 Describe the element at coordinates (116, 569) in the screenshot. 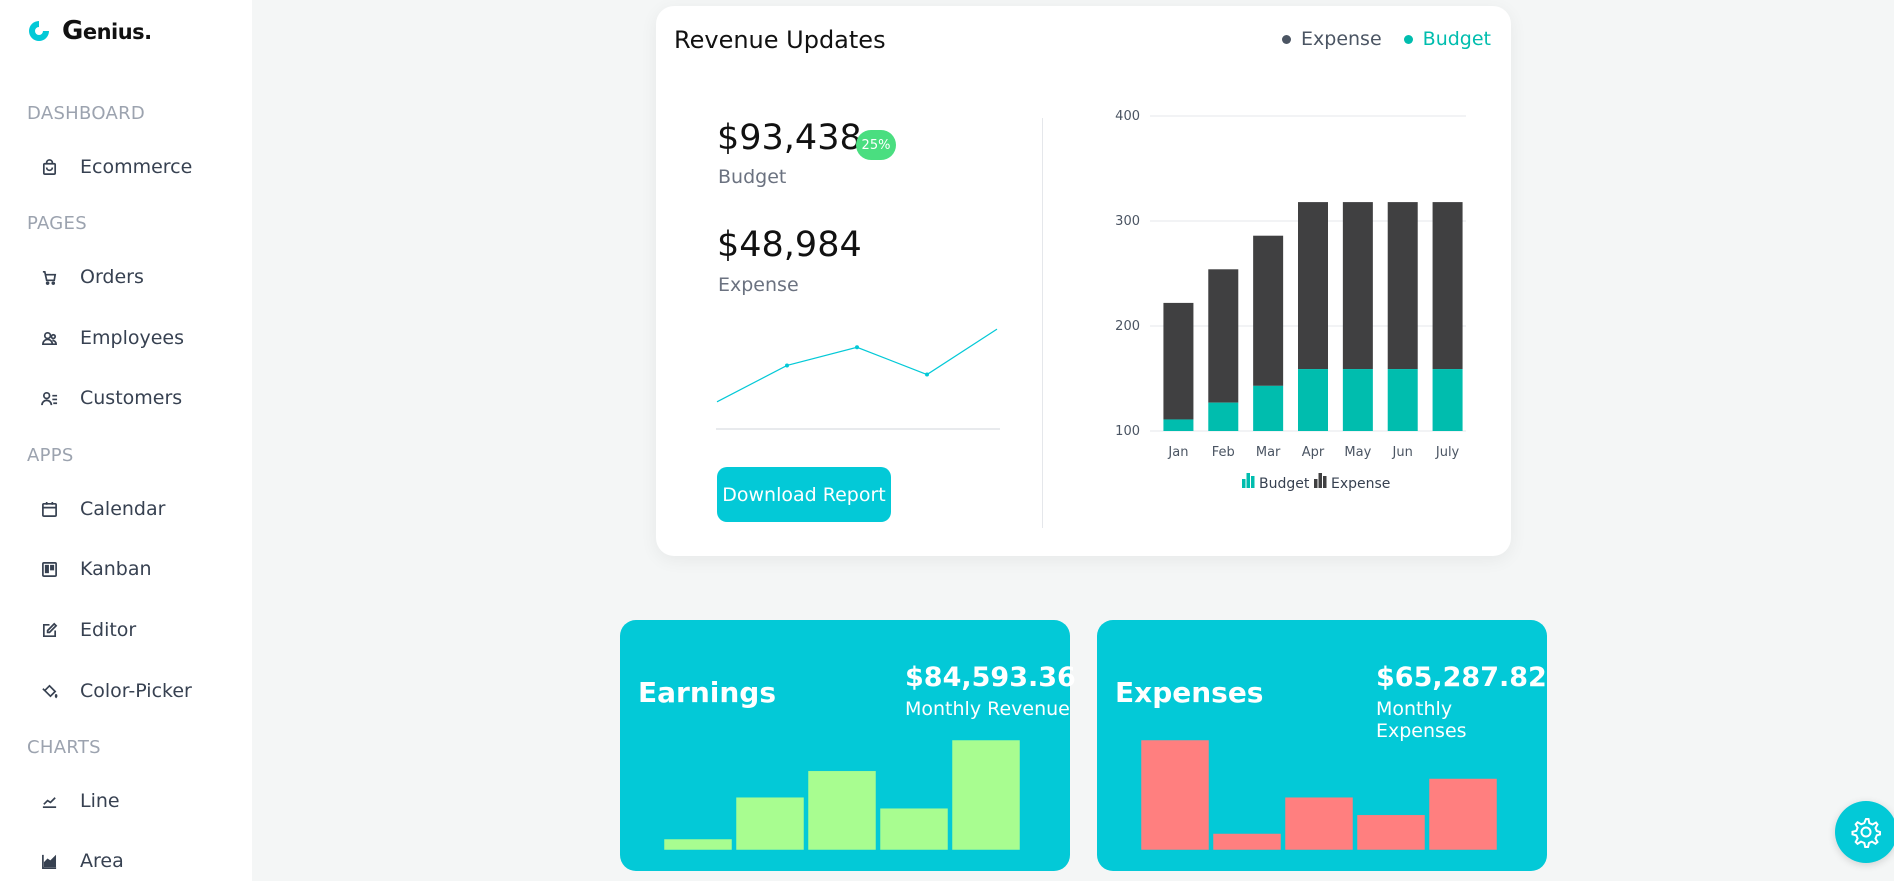

I see `sidebar-item-label: Kanban` at that location.